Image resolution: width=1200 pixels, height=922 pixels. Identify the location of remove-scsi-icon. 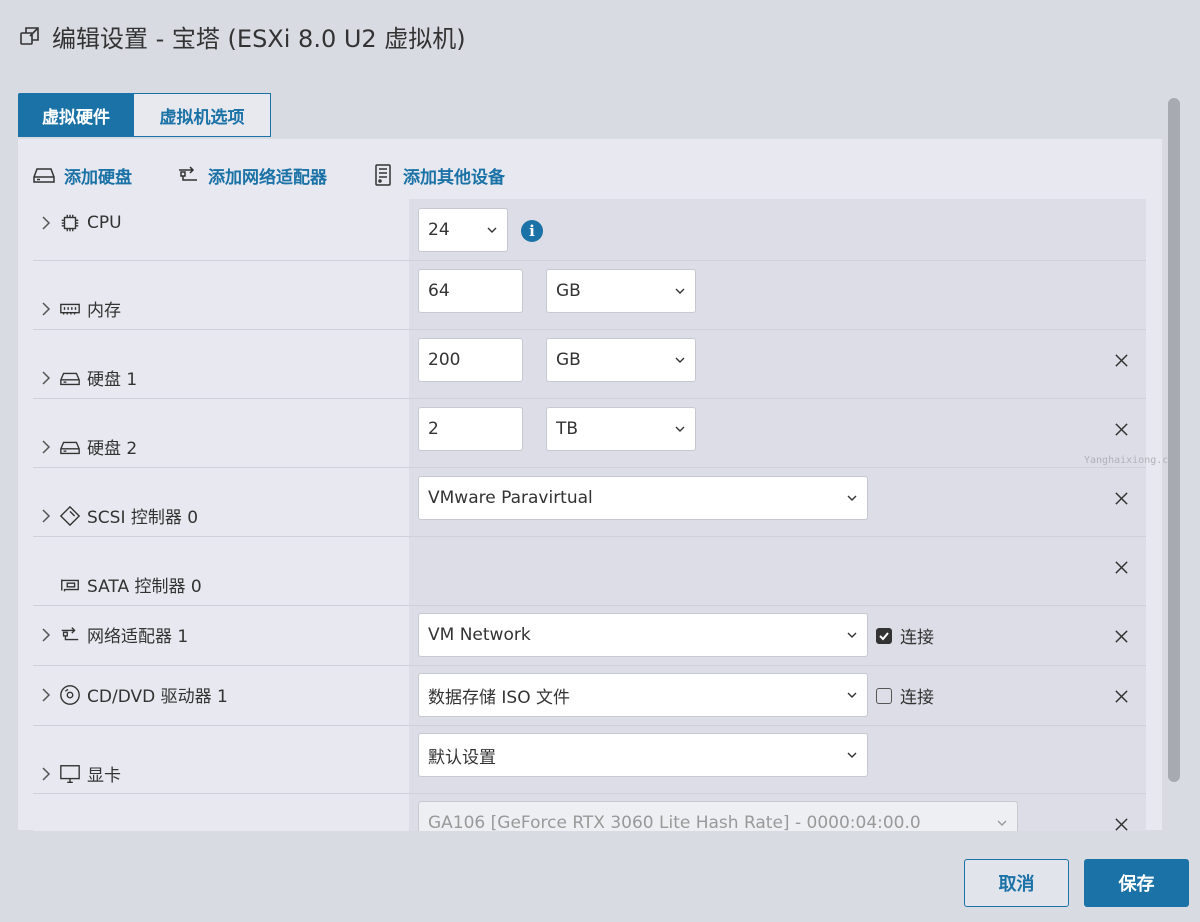
(1121, 498).